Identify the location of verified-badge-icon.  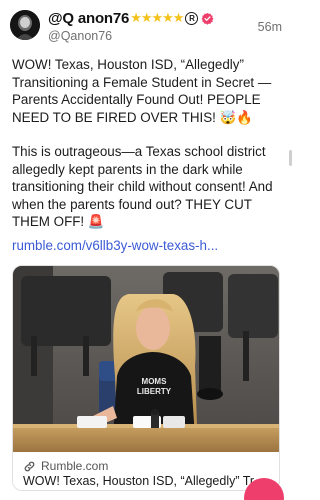
(208, 18).